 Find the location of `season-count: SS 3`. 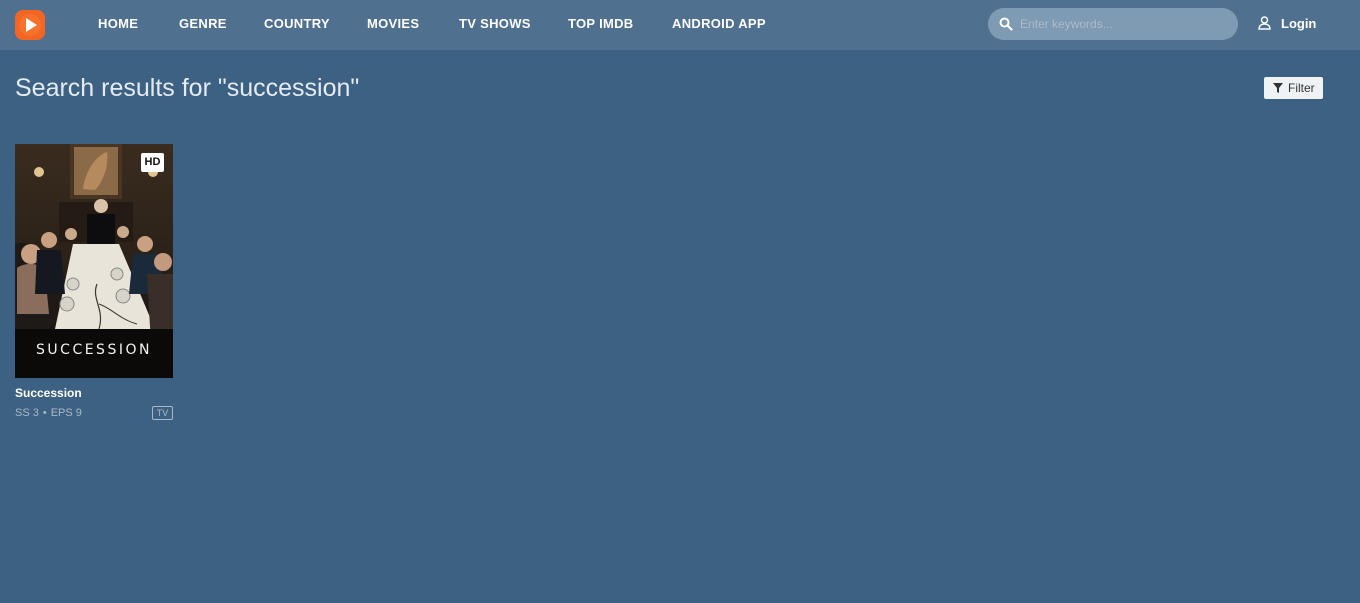

season-count: SS 3 is located at coordinates (27, 413).